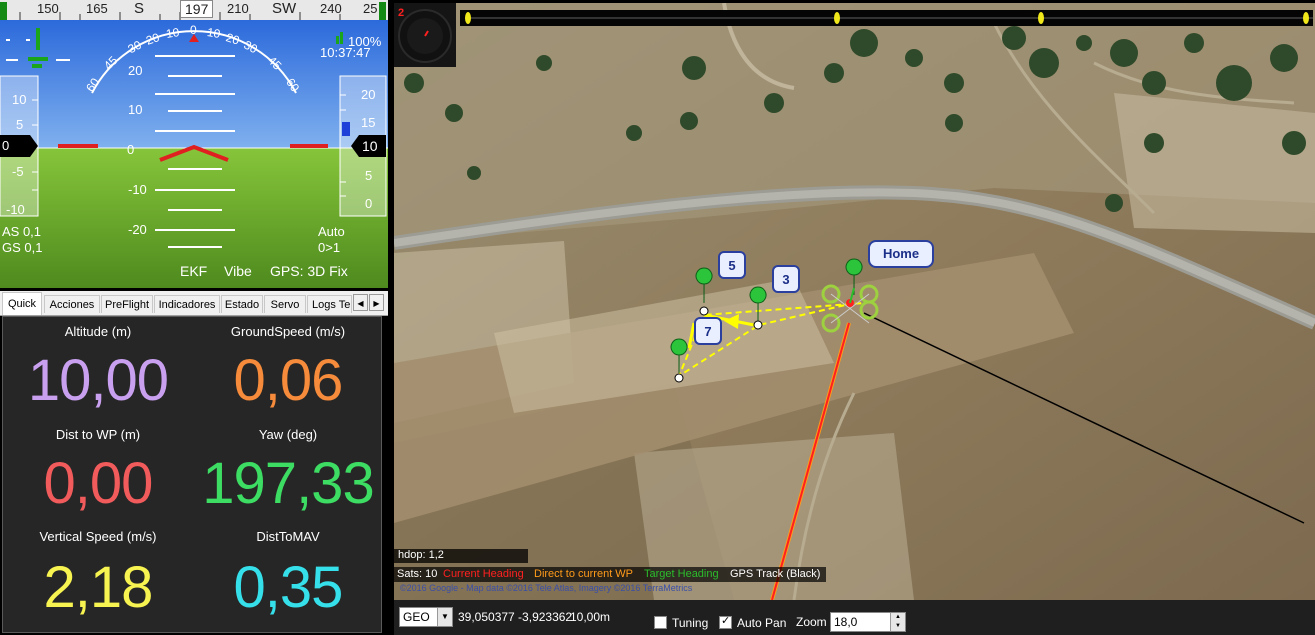 Image resolution: width=1315 pixels, height=635 pixels. Describe the element at coordinates (368, 94) in the screenshot. I see `alt-scale-label: 20` at that location.